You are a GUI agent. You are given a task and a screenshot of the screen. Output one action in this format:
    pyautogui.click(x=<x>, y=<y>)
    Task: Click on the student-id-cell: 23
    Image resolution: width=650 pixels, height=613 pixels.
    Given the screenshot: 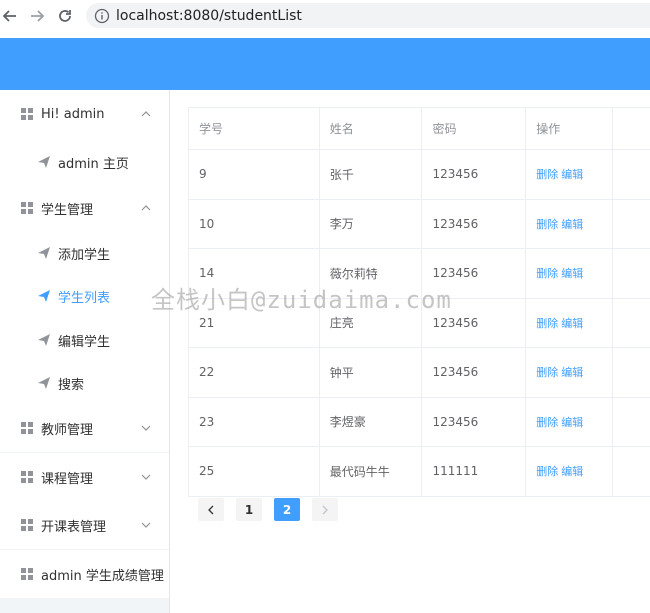 What is the action you would take?
    pyautogui.click(x=254, y=421)
    